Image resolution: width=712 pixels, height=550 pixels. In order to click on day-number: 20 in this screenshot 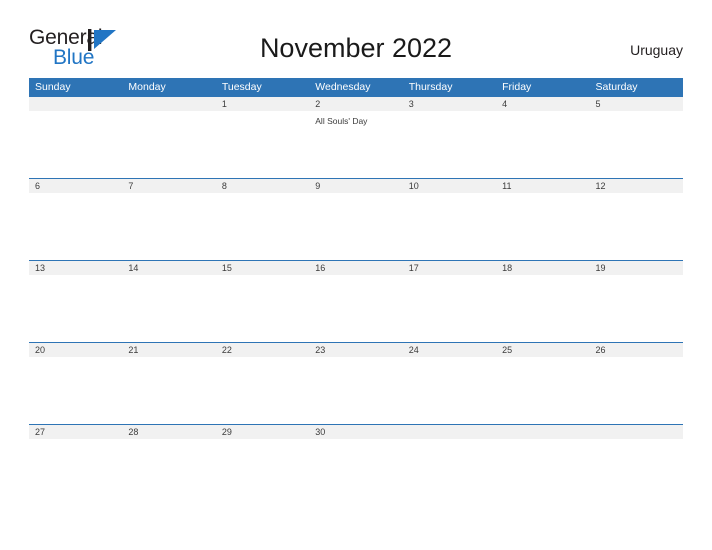, I will do `click(75, 350)`.